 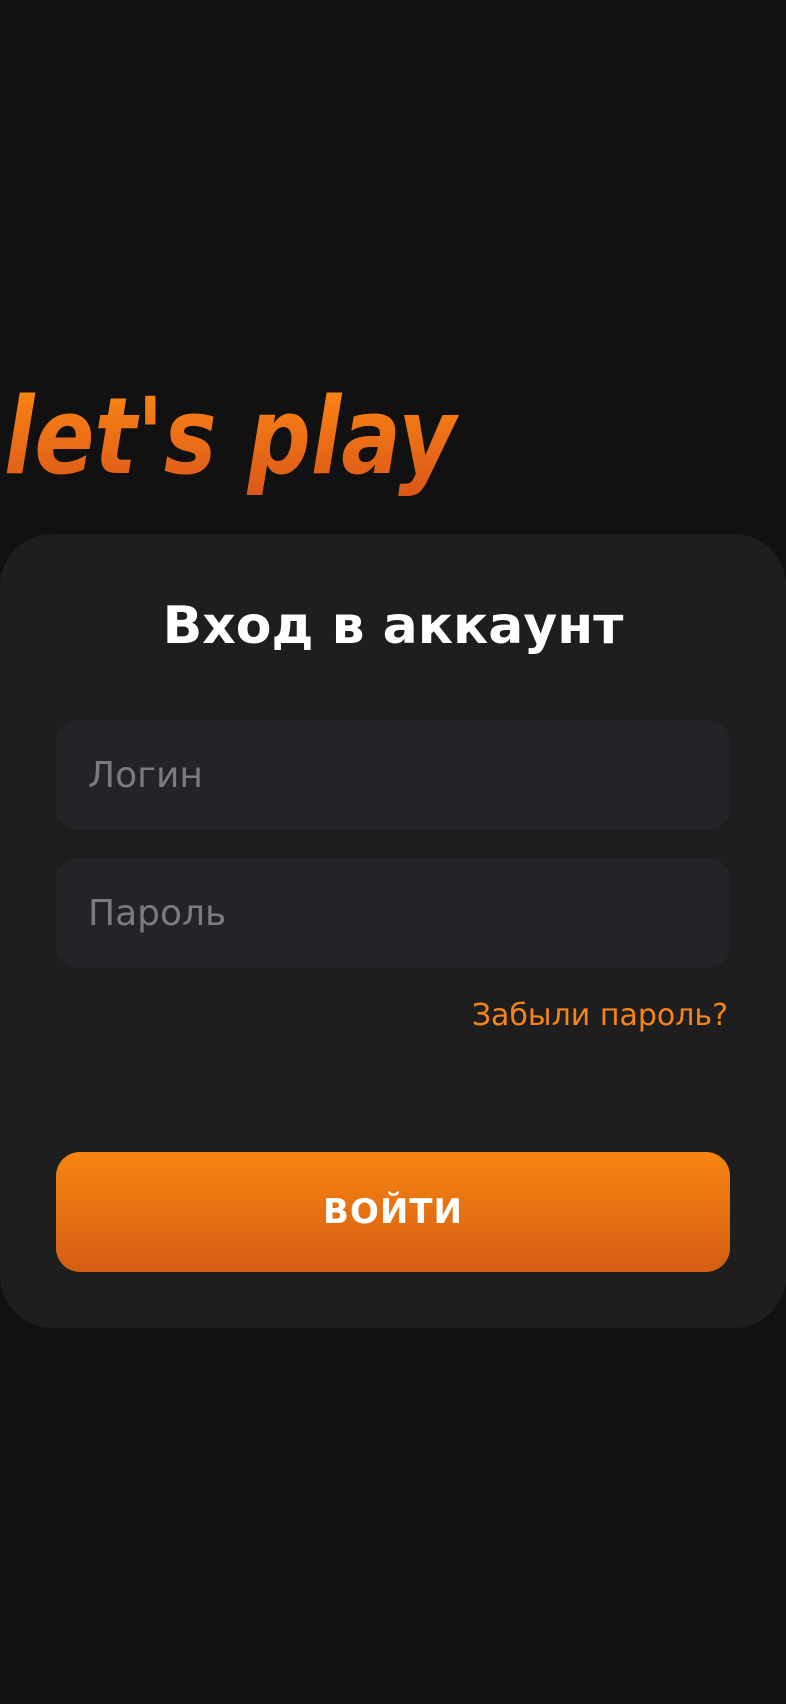 I want to click on login-input, so click(x=393, y=775).